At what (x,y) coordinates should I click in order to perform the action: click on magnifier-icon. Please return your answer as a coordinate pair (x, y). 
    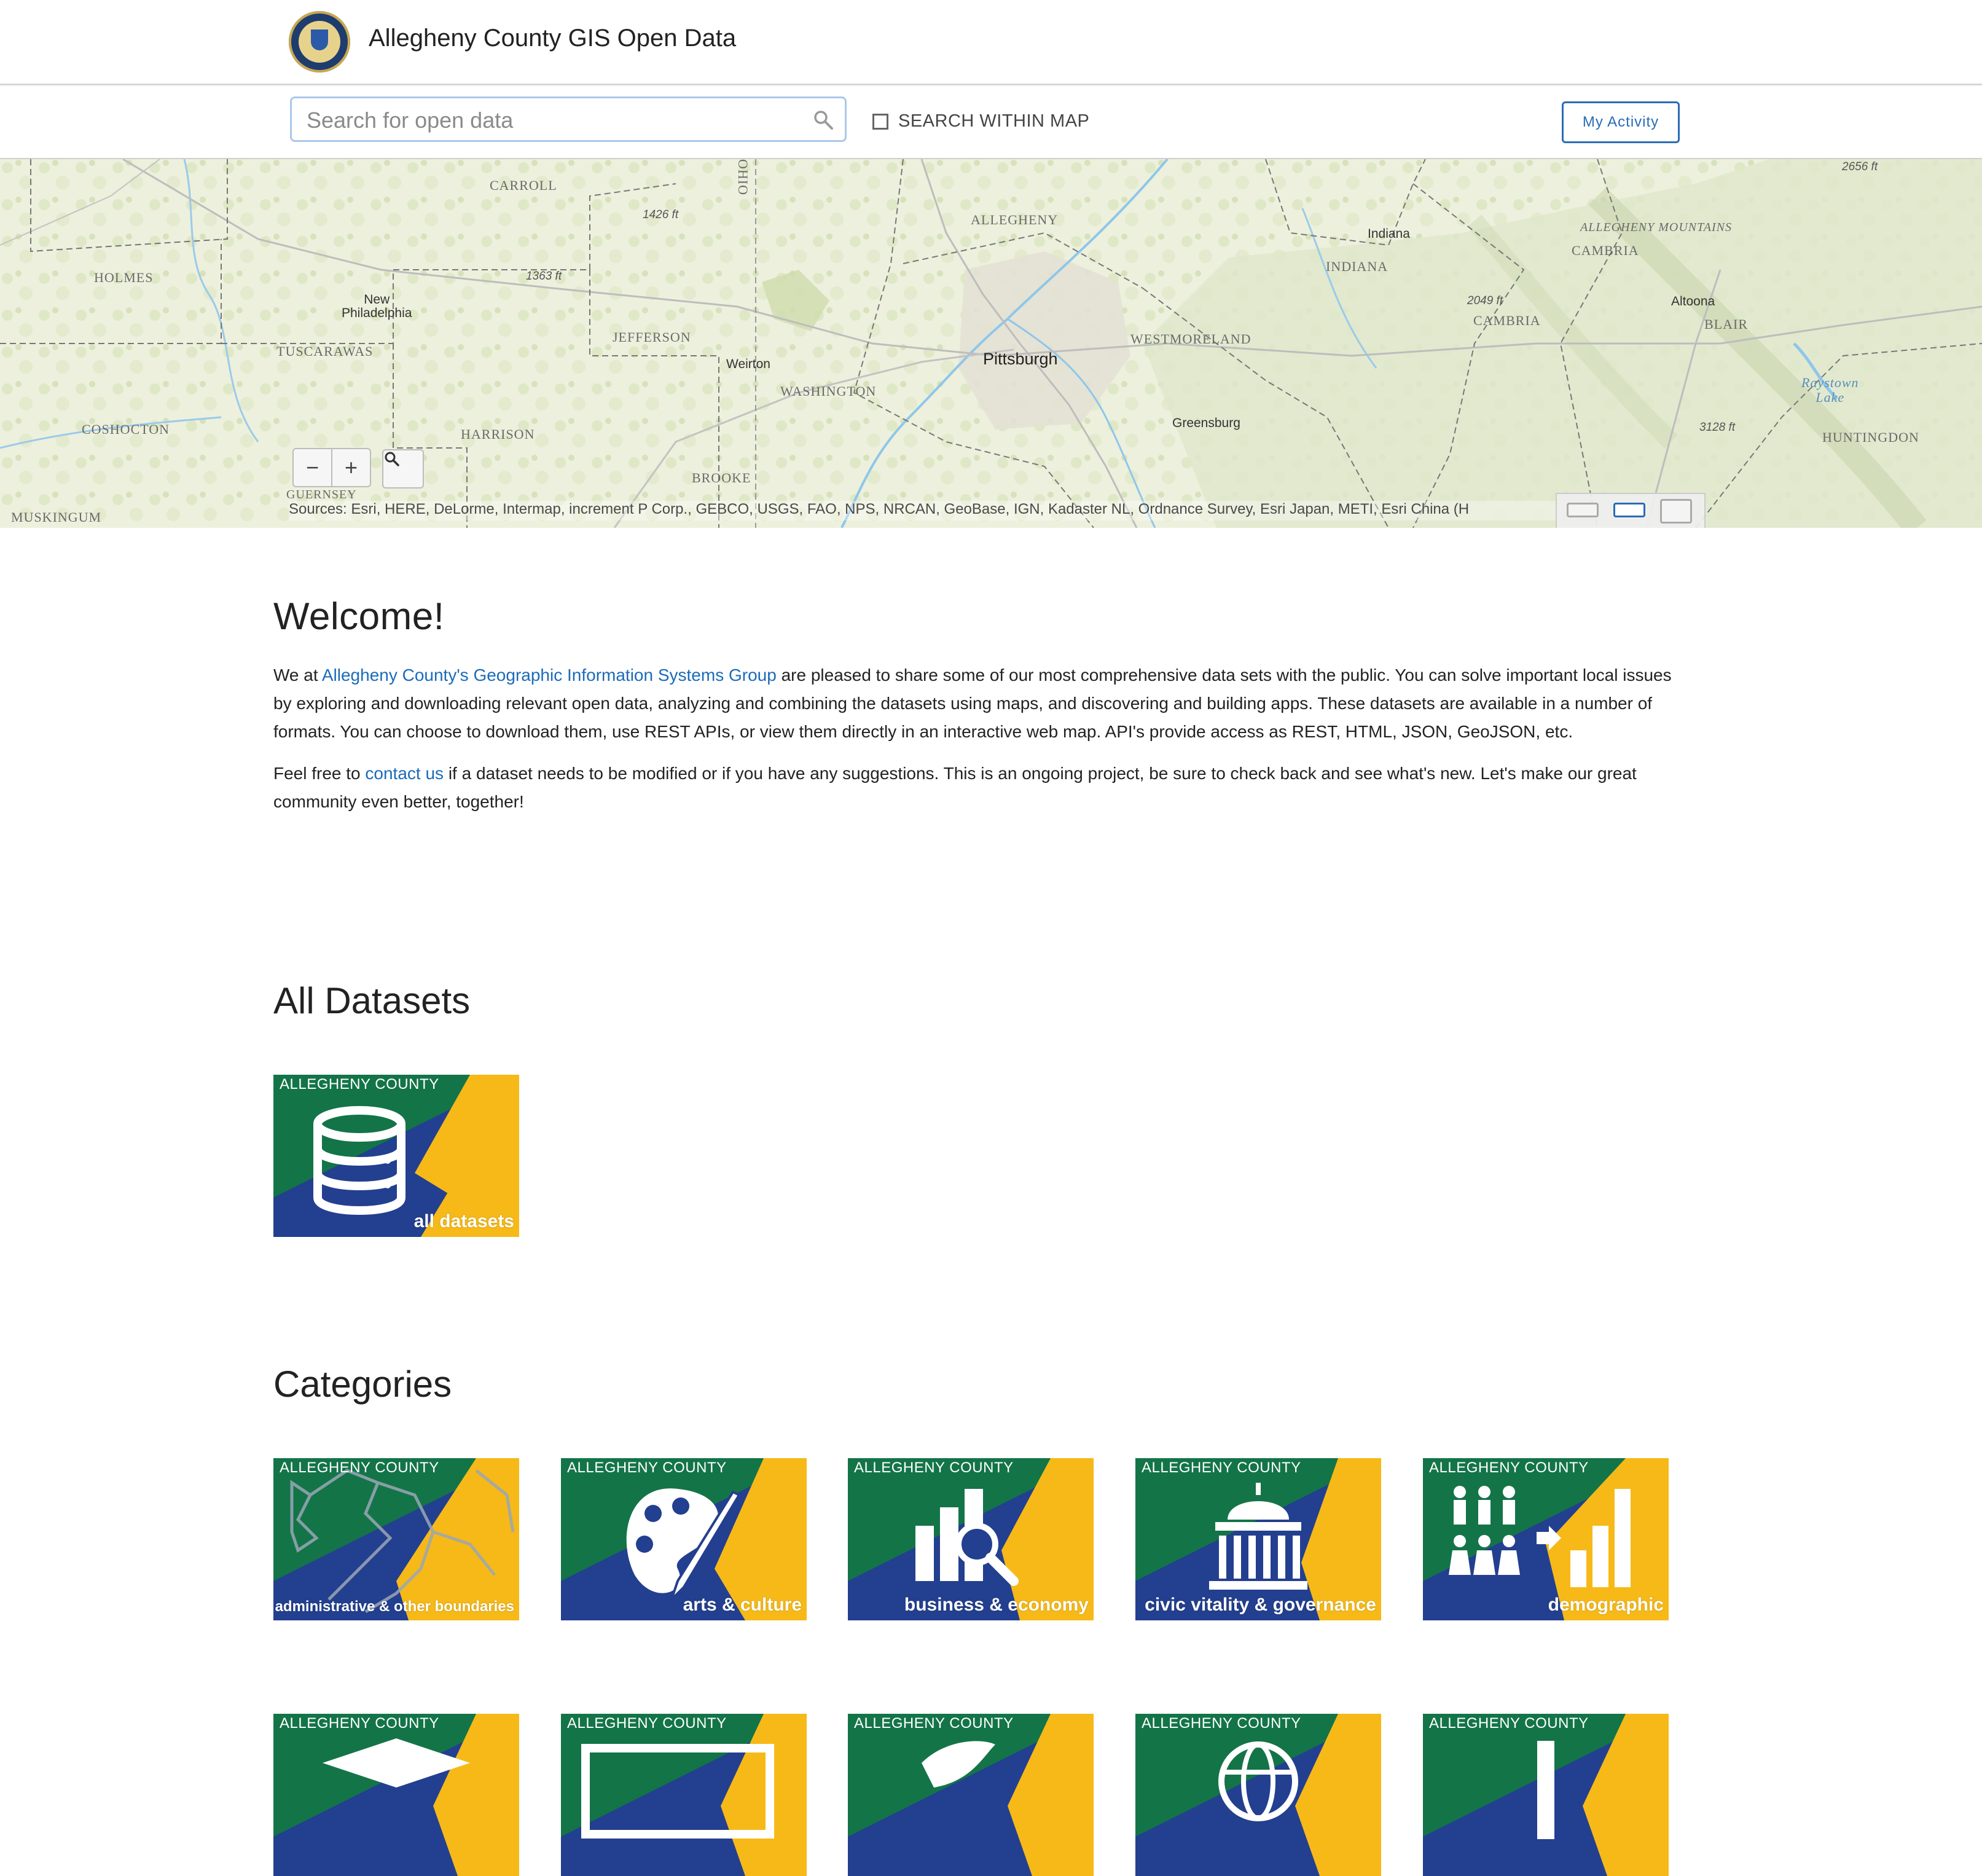
    Looking at the image, I should click on (392, 459).